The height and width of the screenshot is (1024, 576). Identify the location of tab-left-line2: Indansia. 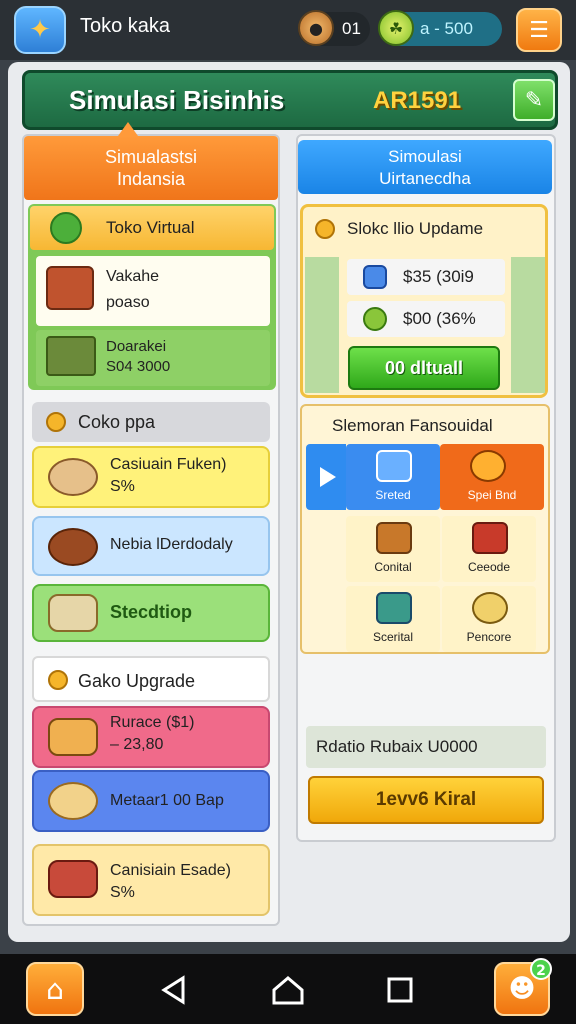
(151, 179).